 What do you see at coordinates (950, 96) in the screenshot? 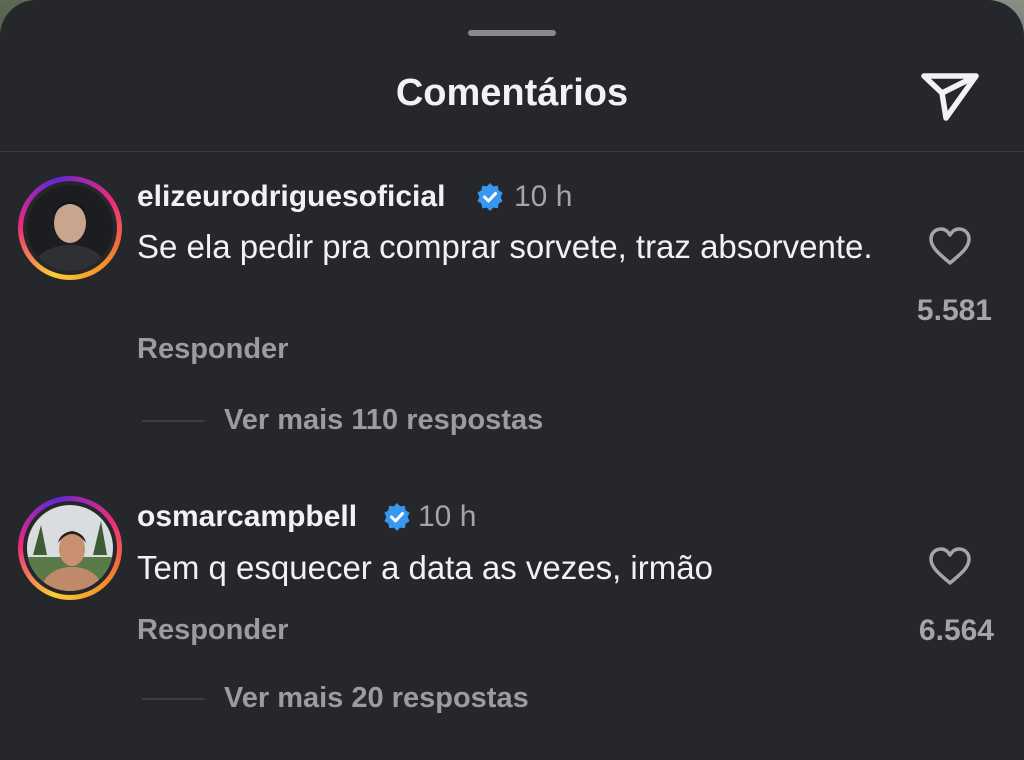
I see `send-icon` at bounding box center [950, 96].